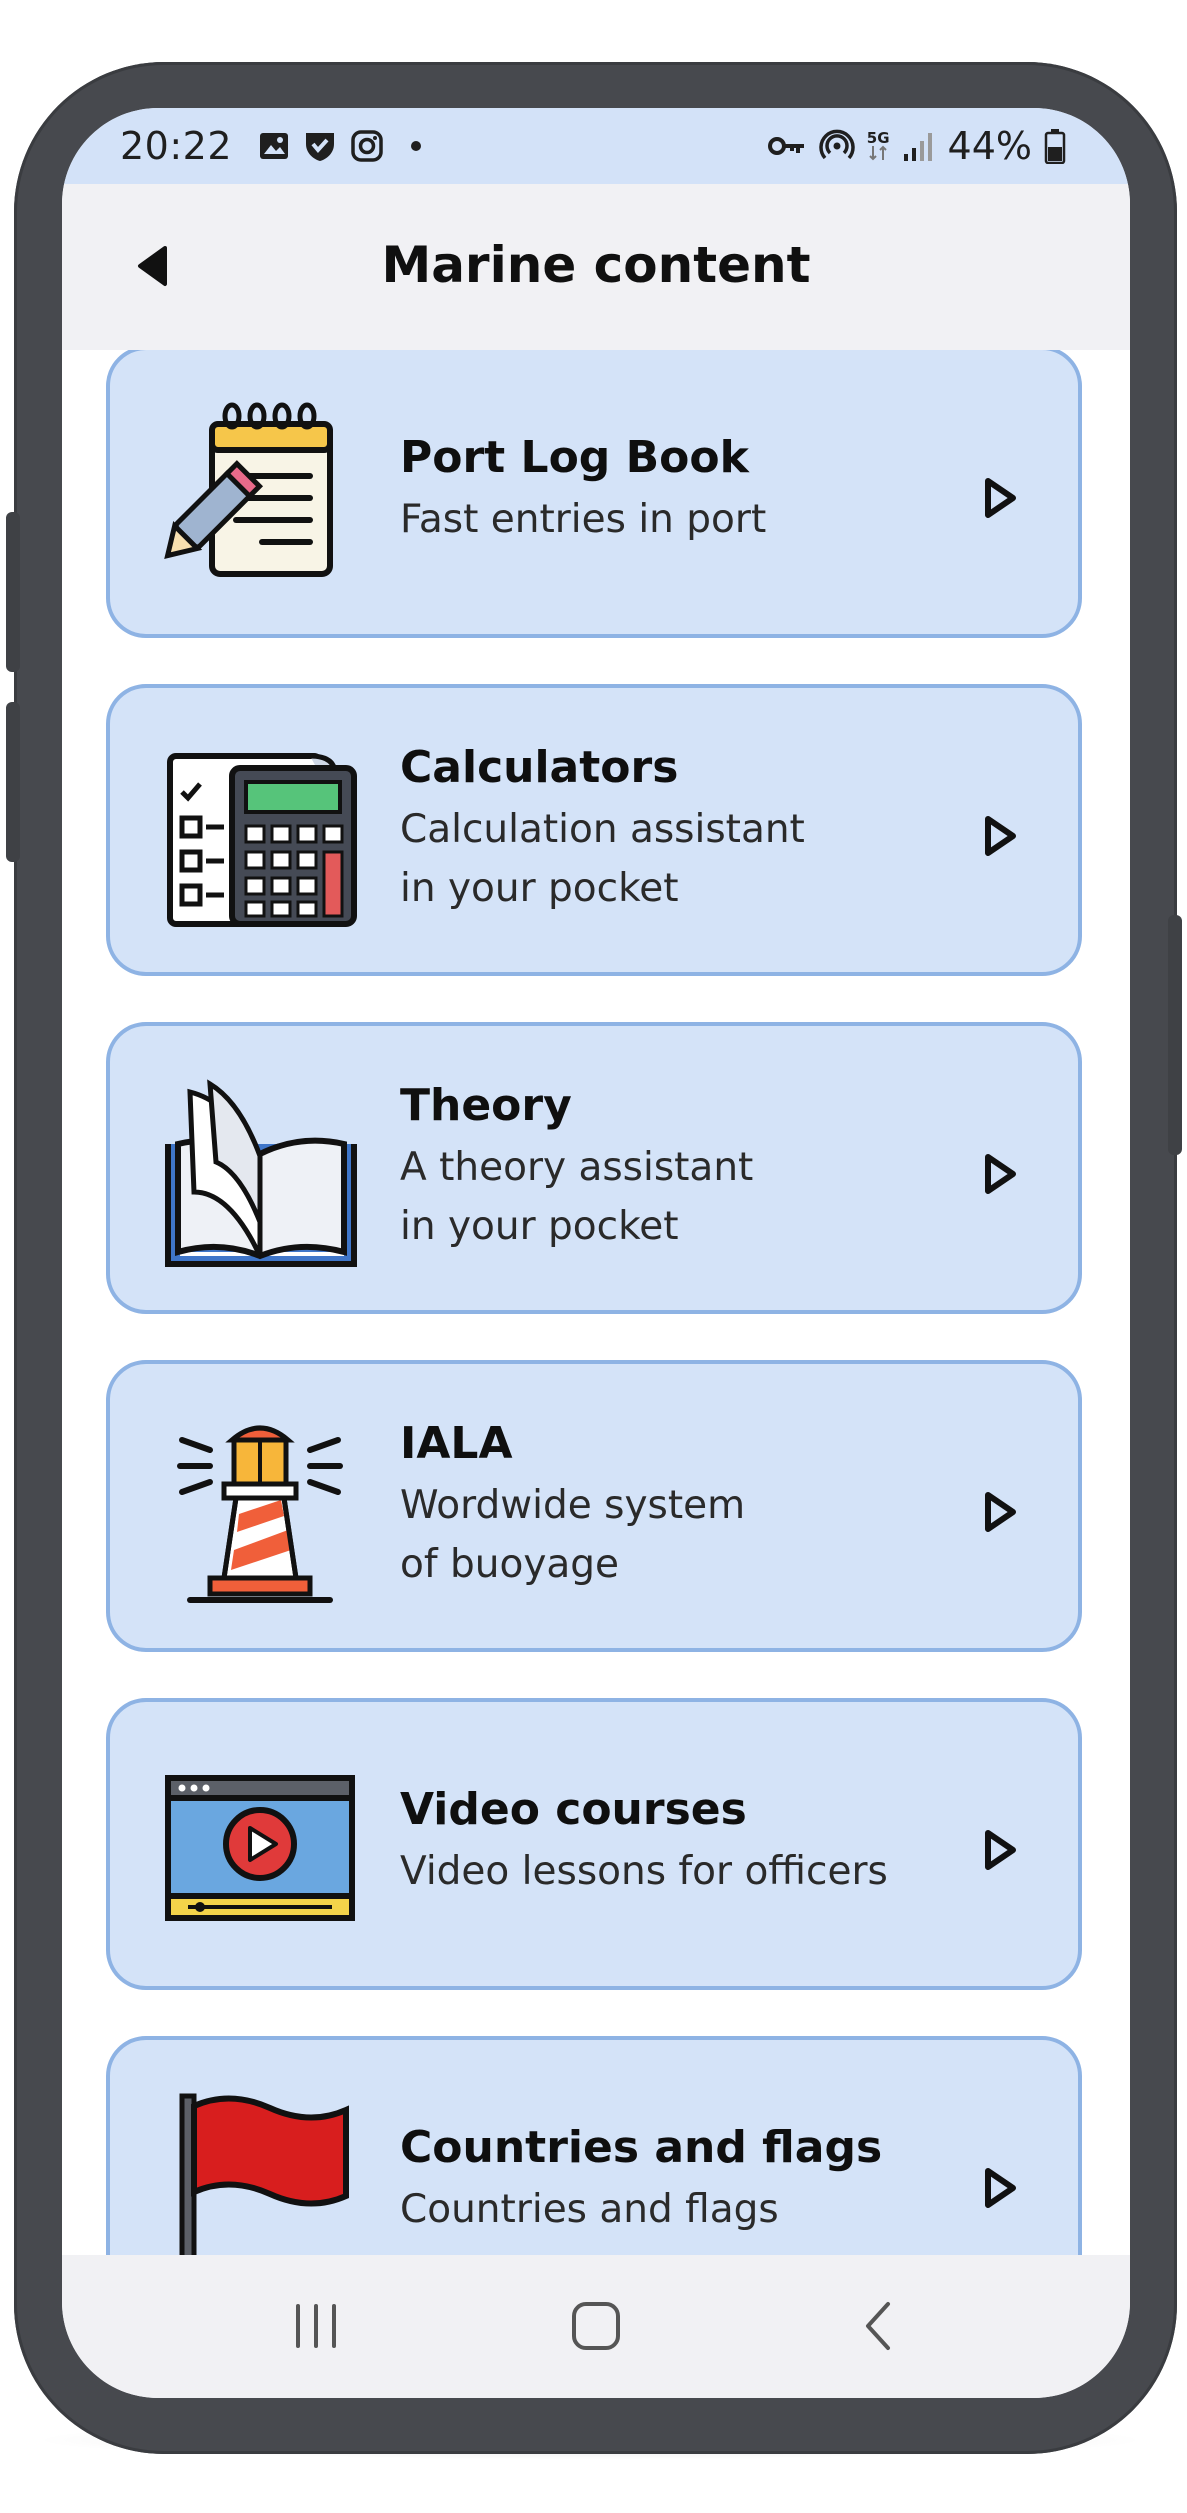 The image size is (1187, 2513). I want to click on nav-back-button, so click(878, 2326).